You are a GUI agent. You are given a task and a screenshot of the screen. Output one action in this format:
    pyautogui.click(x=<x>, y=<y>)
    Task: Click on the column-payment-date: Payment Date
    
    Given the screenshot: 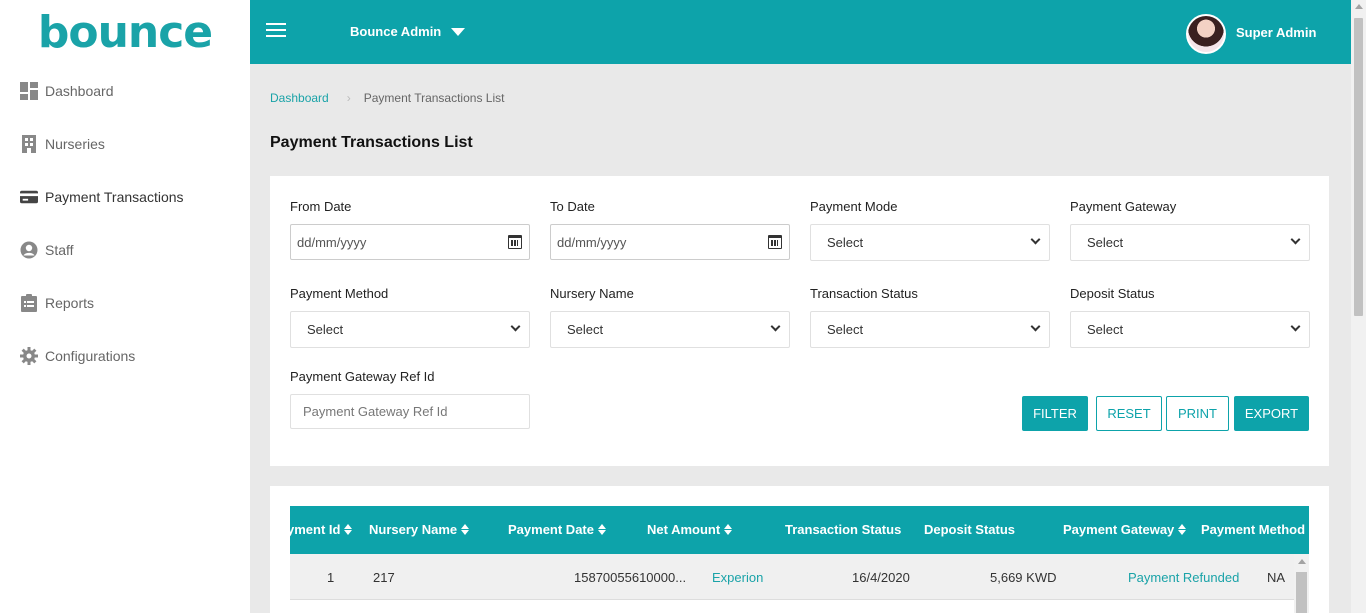 What is the action you would take?
    pyautogui.click(x=557, y=529)
    